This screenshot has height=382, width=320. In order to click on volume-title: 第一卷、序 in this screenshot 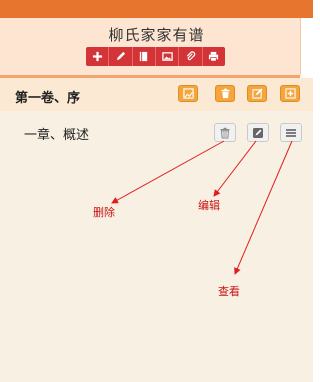, I will do `click(48, 98)`.